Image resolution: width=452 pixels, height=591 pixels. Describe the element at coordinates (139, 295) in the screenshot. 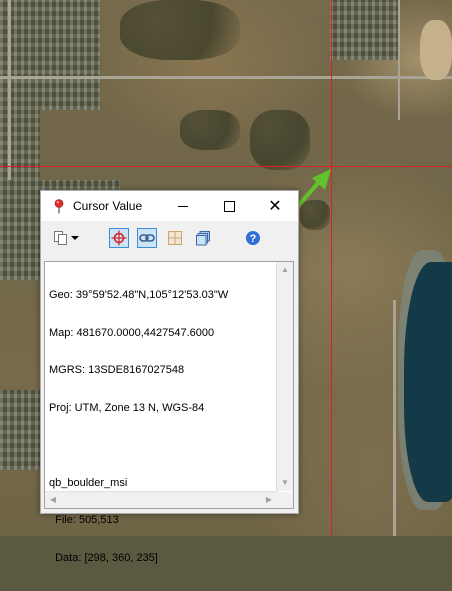

I see `geo-line: Geo: 39°59'52.48"N,105°12'53.03"W` at that location.